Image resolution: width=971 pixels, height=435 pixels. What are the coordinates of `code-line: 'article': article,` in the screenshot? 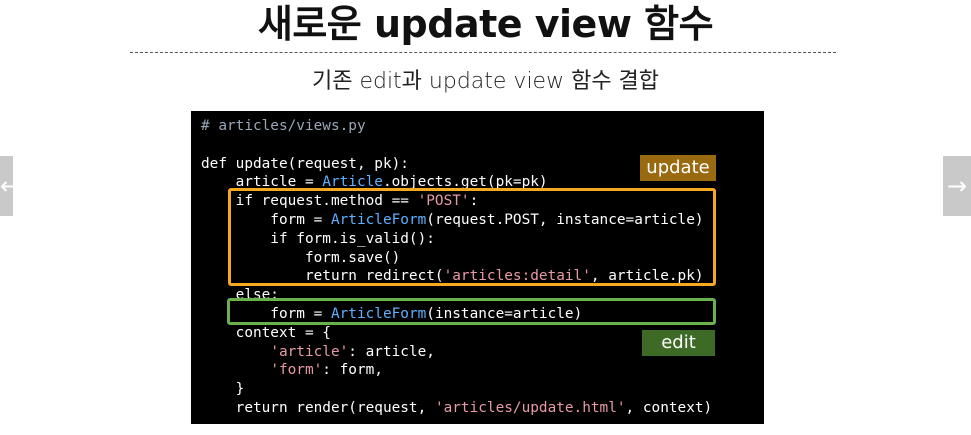 It's located at (352, 351).